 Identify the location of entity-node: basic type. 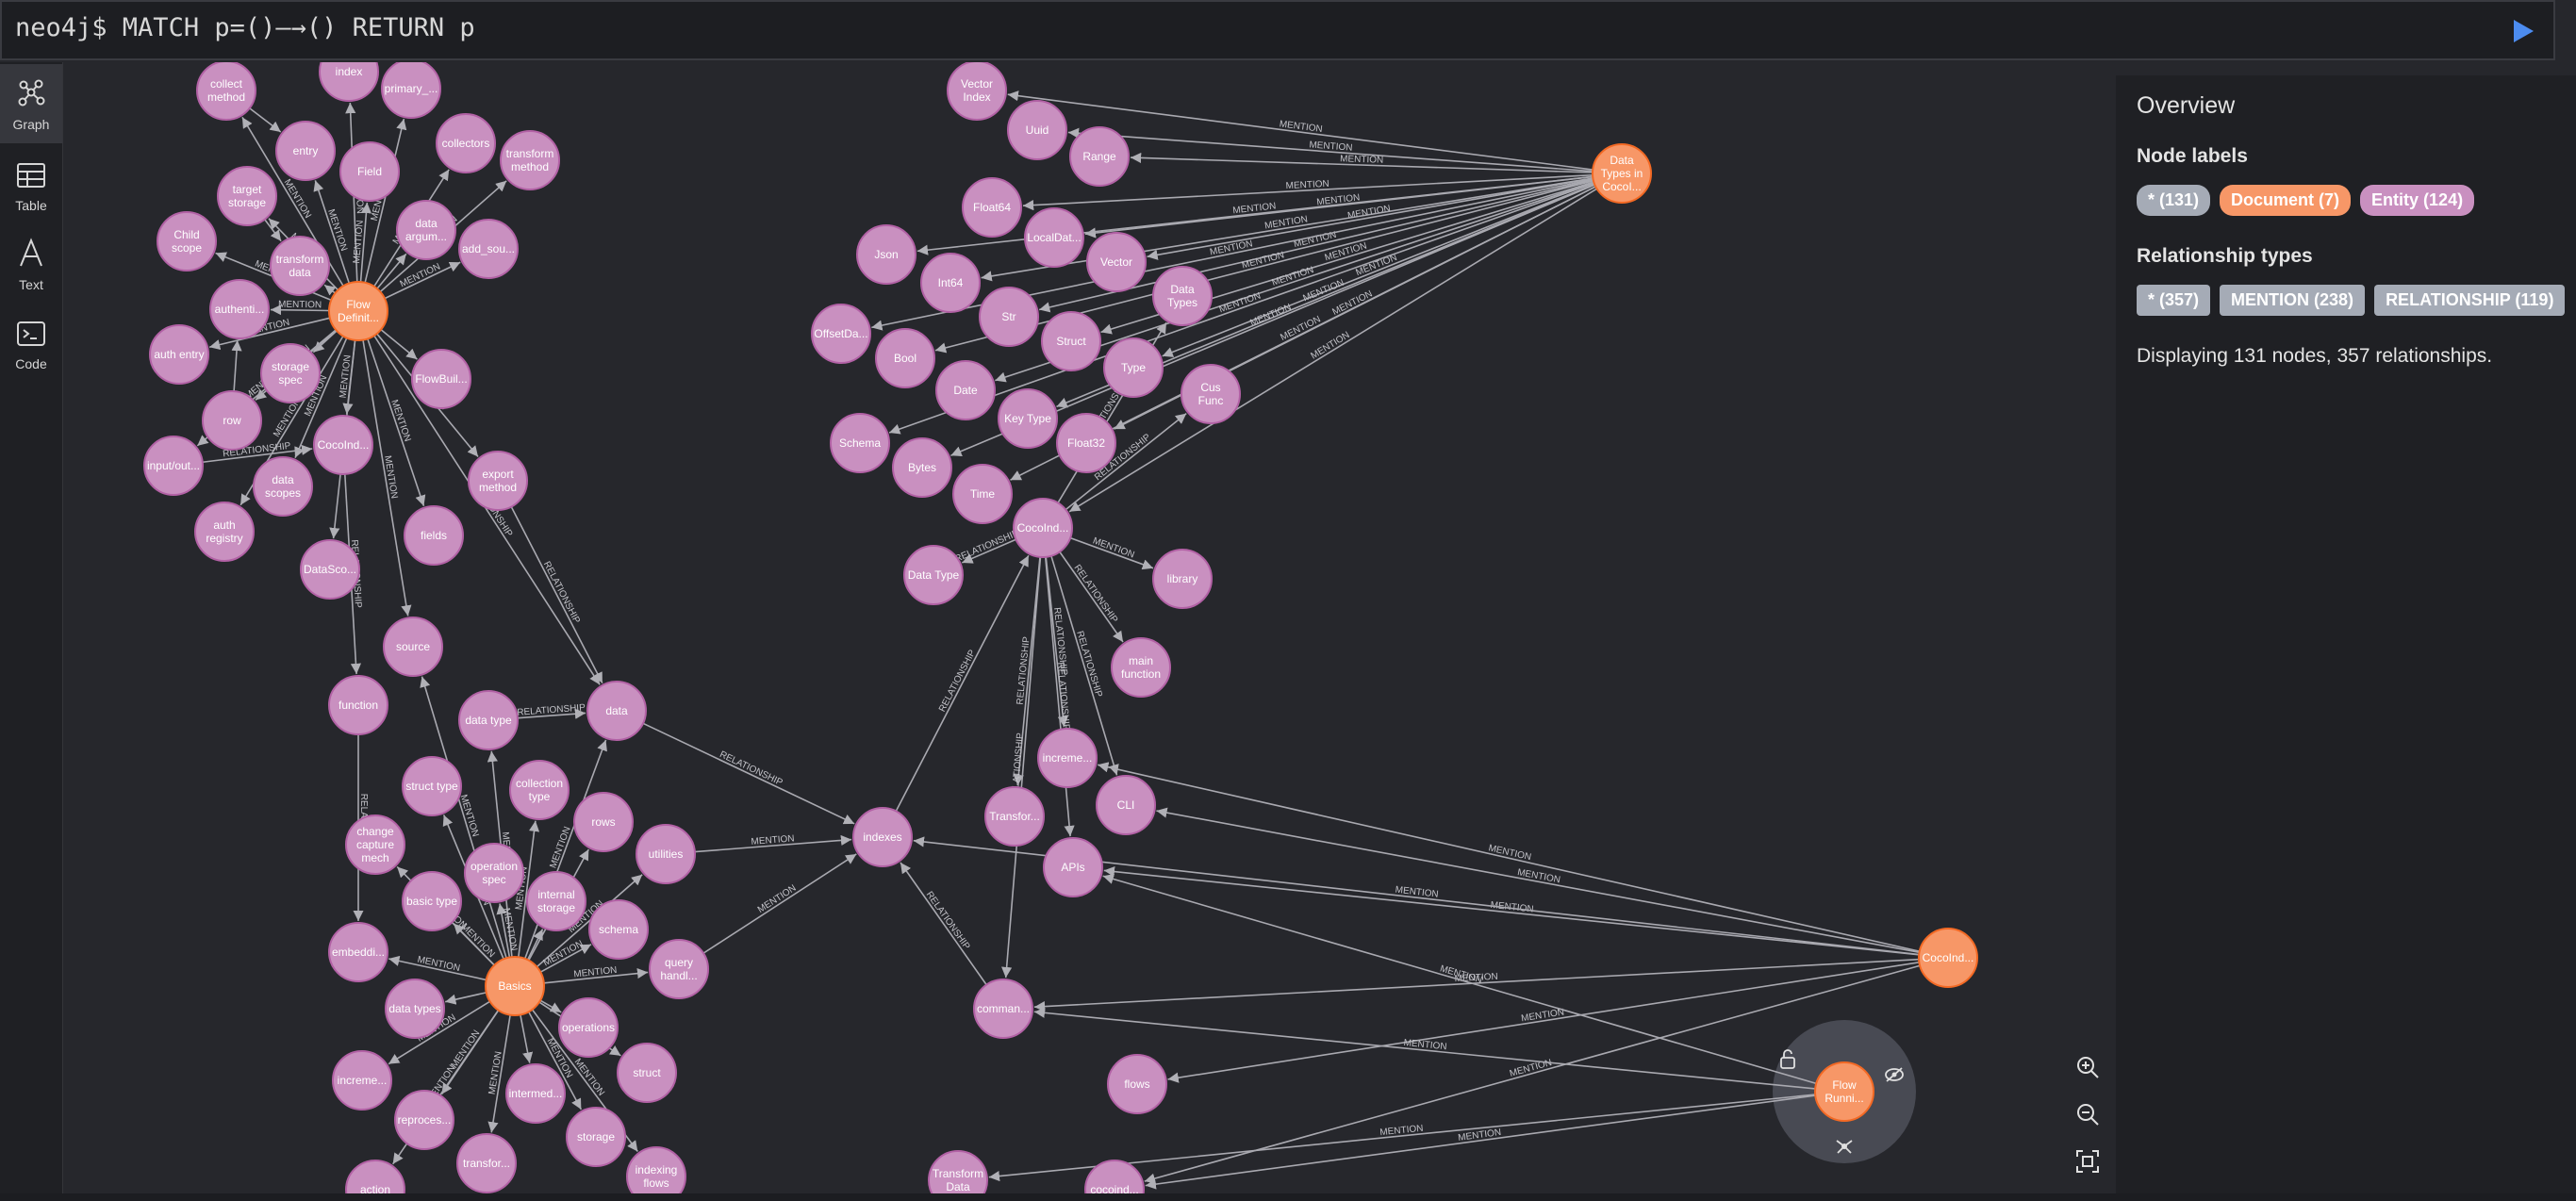
(432, 901).